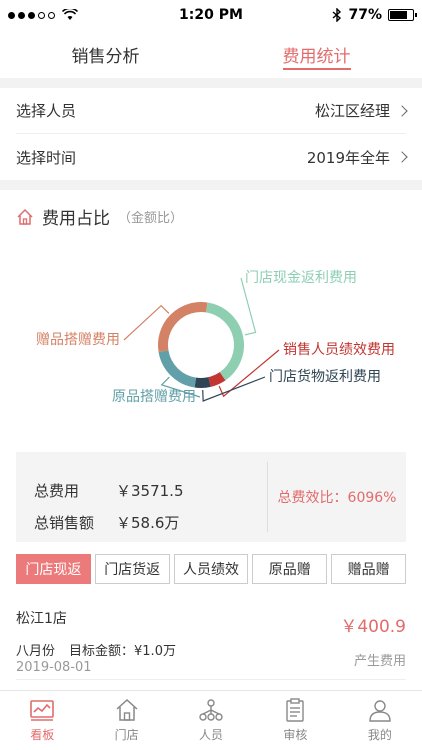  What do you see at coordinates (248, 306) in the screenshot?
I see `label-leader-line` at bounding box center [248, 306].